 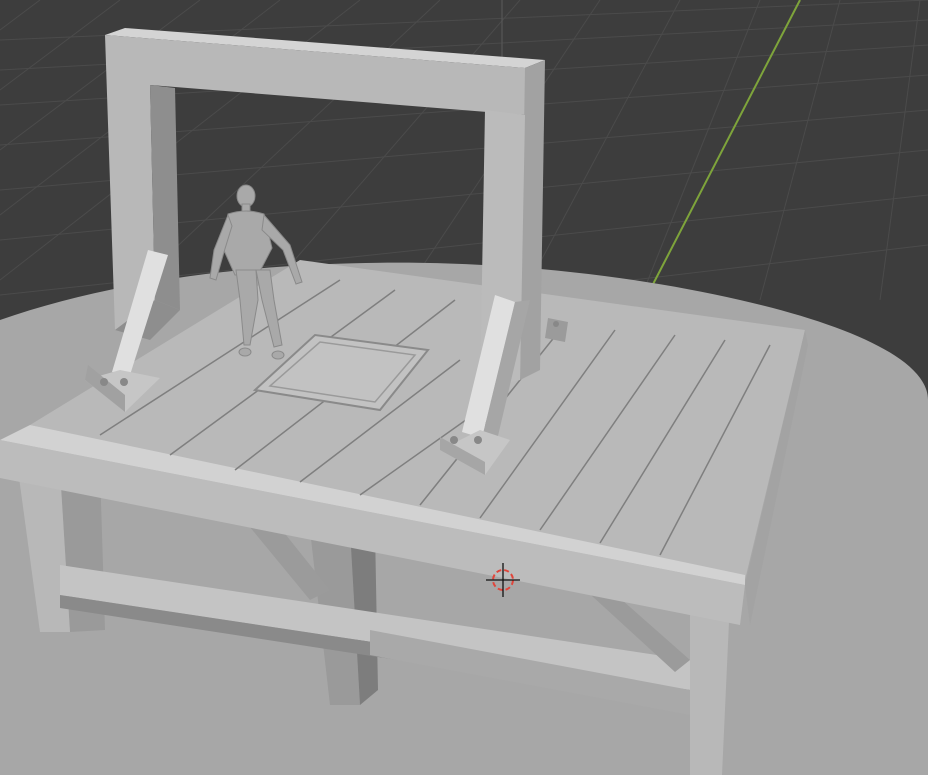 I want to click on y-axis-line, so click(x=725, y=145).